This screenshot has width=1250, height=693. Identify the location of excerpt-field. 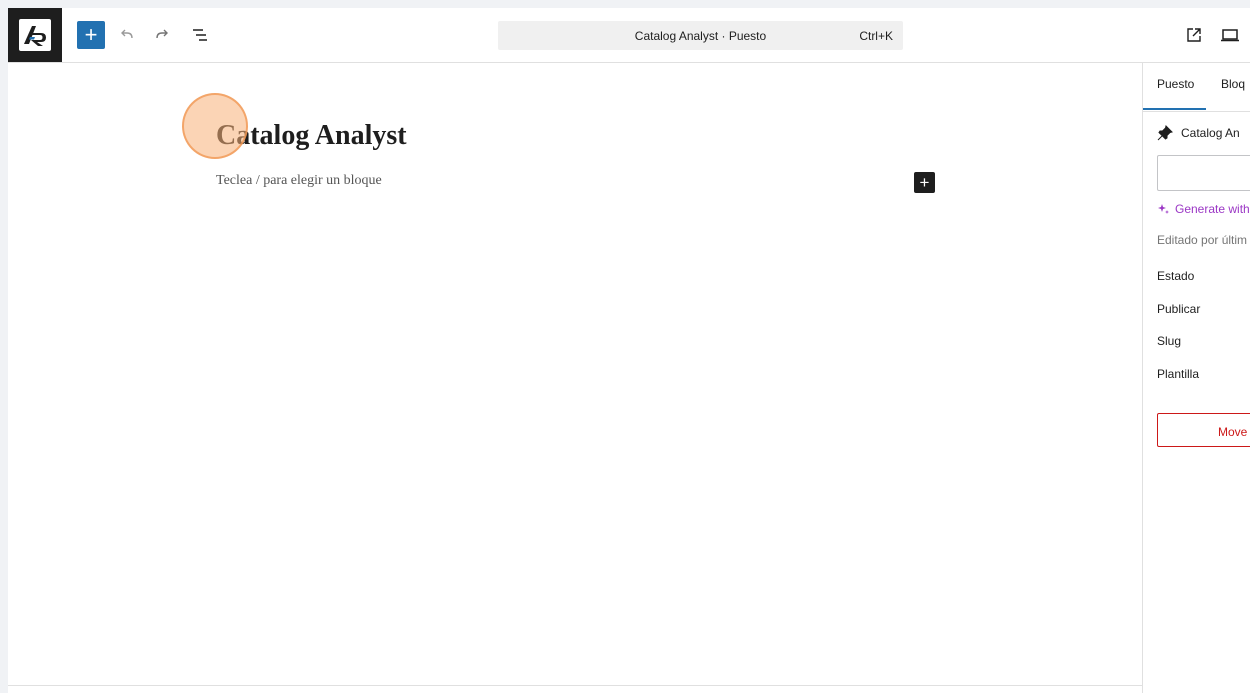
(1203, 173).